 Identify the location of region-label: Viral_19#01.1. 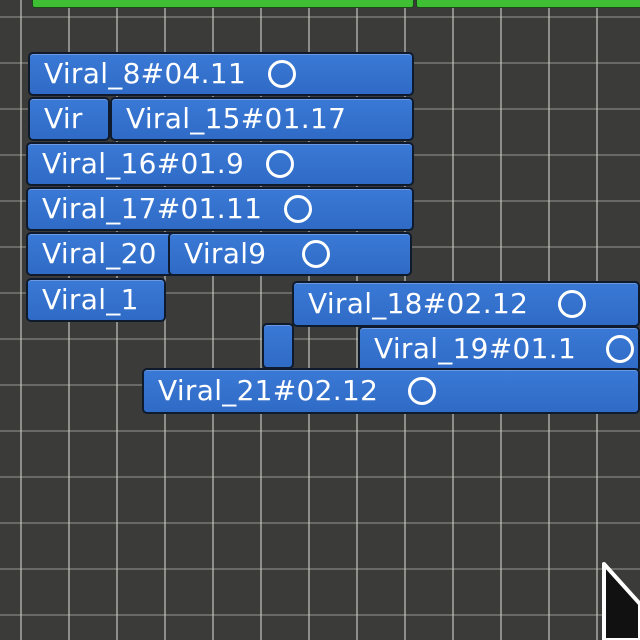
(475, 348).